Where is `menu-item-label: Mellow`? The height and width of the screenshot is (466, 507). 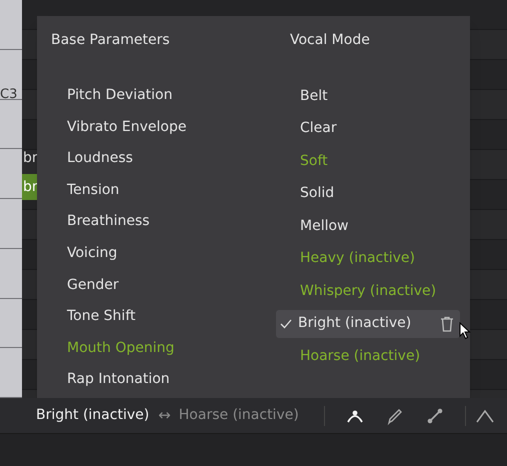
menu-item-label: Mellow is located at coordinates (324, 226).